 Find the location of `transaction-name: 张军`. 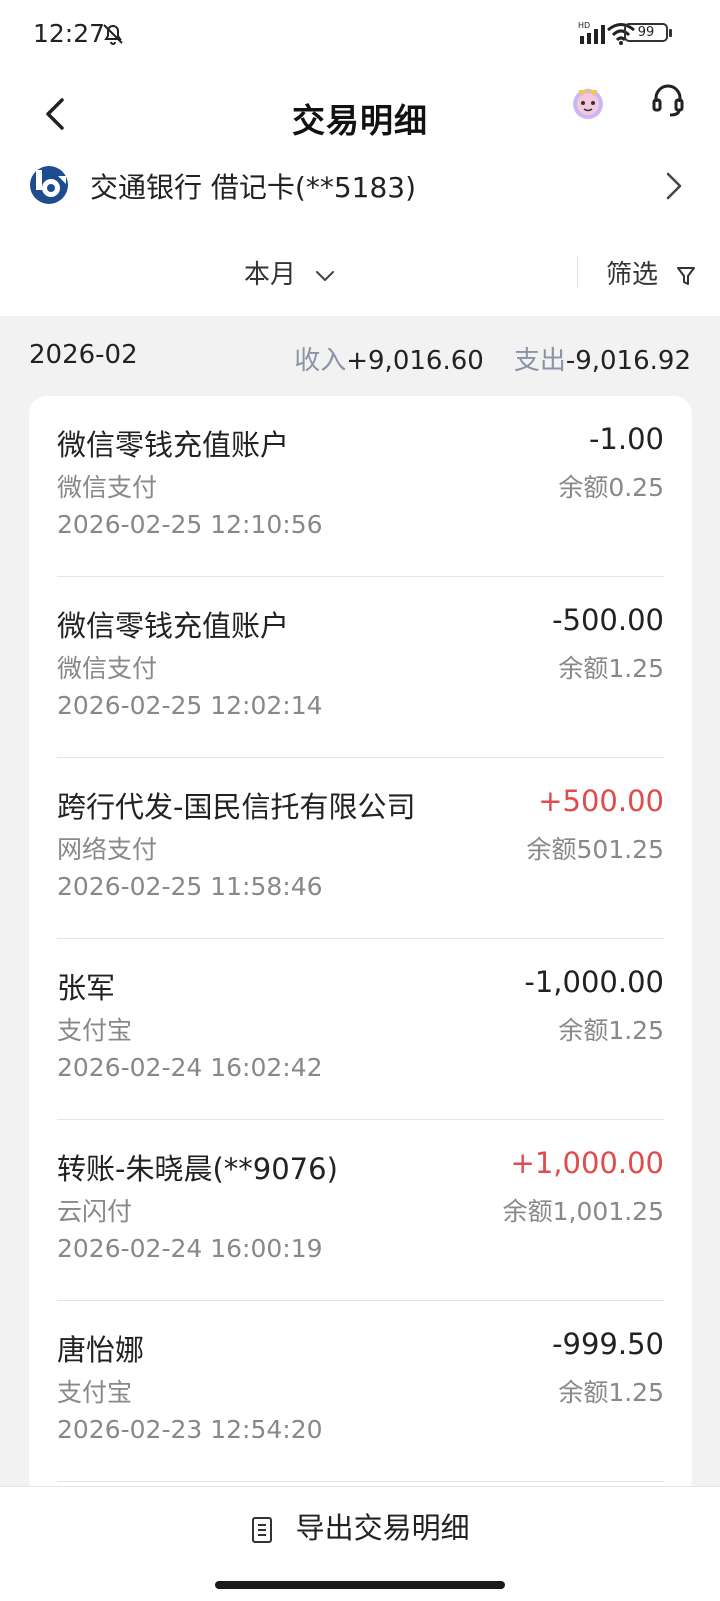

transaction-name: 张军 is located at coordinates (86, 988).